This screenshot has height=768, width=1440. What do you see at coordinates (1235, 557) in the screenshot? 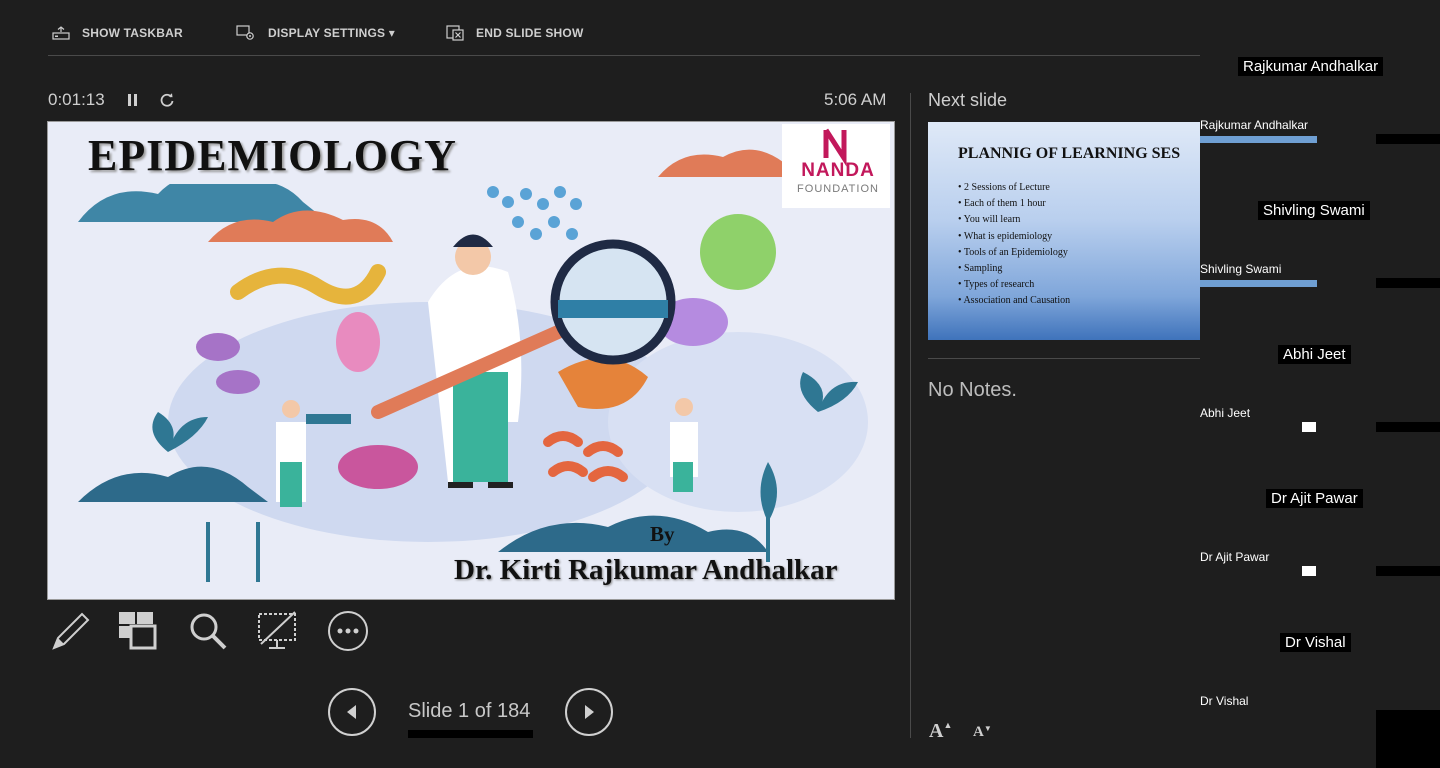
I see `participant-label: Dr Ajit Pawar` at bounding box center [1235, 557].